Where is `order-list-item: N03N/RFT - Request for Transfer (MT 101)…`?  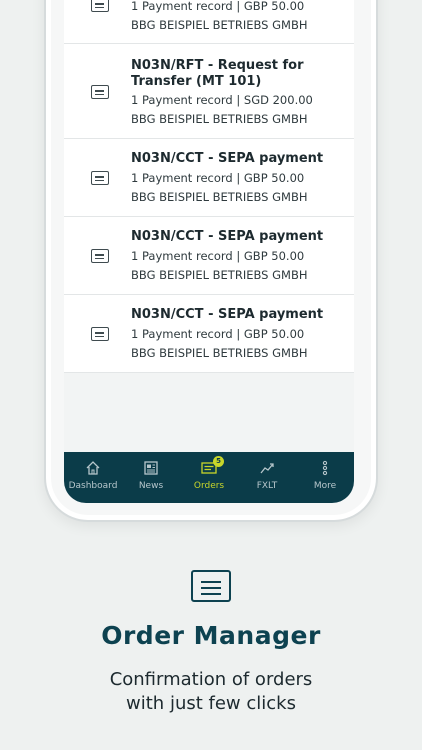
order-list-item: N03N/RFT - Request for Transfer (MT 101)… is located at coordinates (209, 91).